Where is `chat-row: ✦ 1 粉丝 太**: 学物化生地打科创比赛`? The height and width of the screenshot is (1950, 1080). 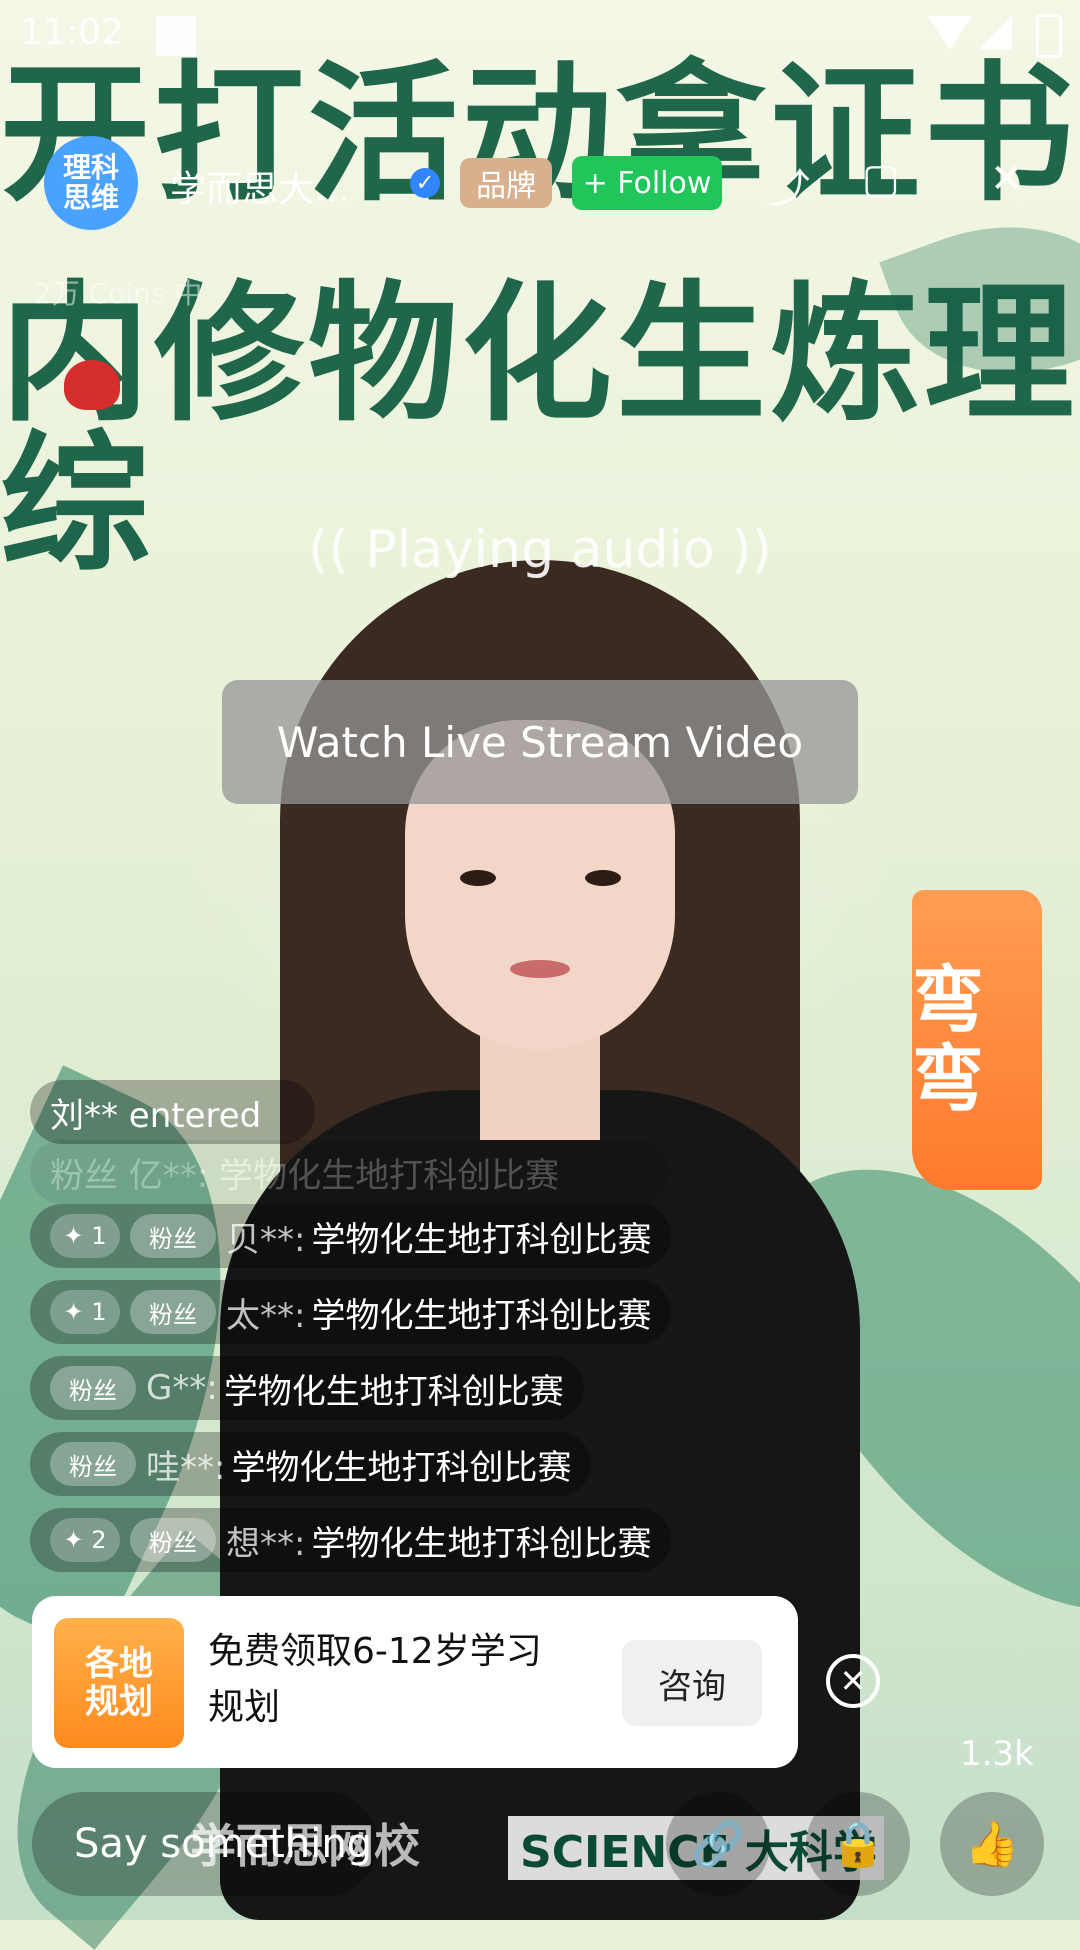
chat-row: ✦ 1 粉丝 太**: 学物化生地打科创比赛 is located at coordinates (351, 1312).